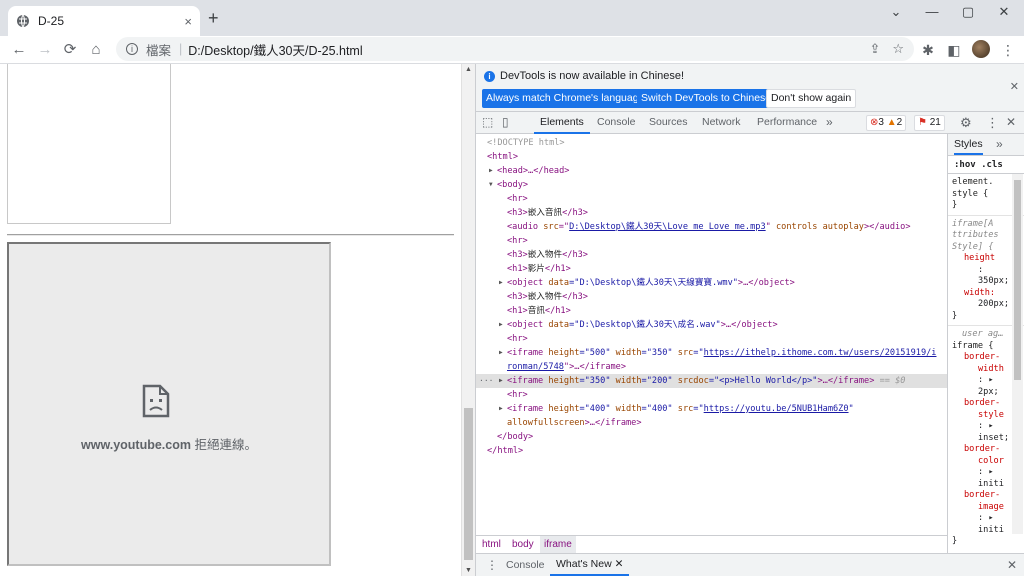 This screenshot has height=576, width=1024. What do you see at coordinates (492, 565) in the screenshot?
I see `drawer-menu-icon: ⋮` at bounding box center [492, 565].